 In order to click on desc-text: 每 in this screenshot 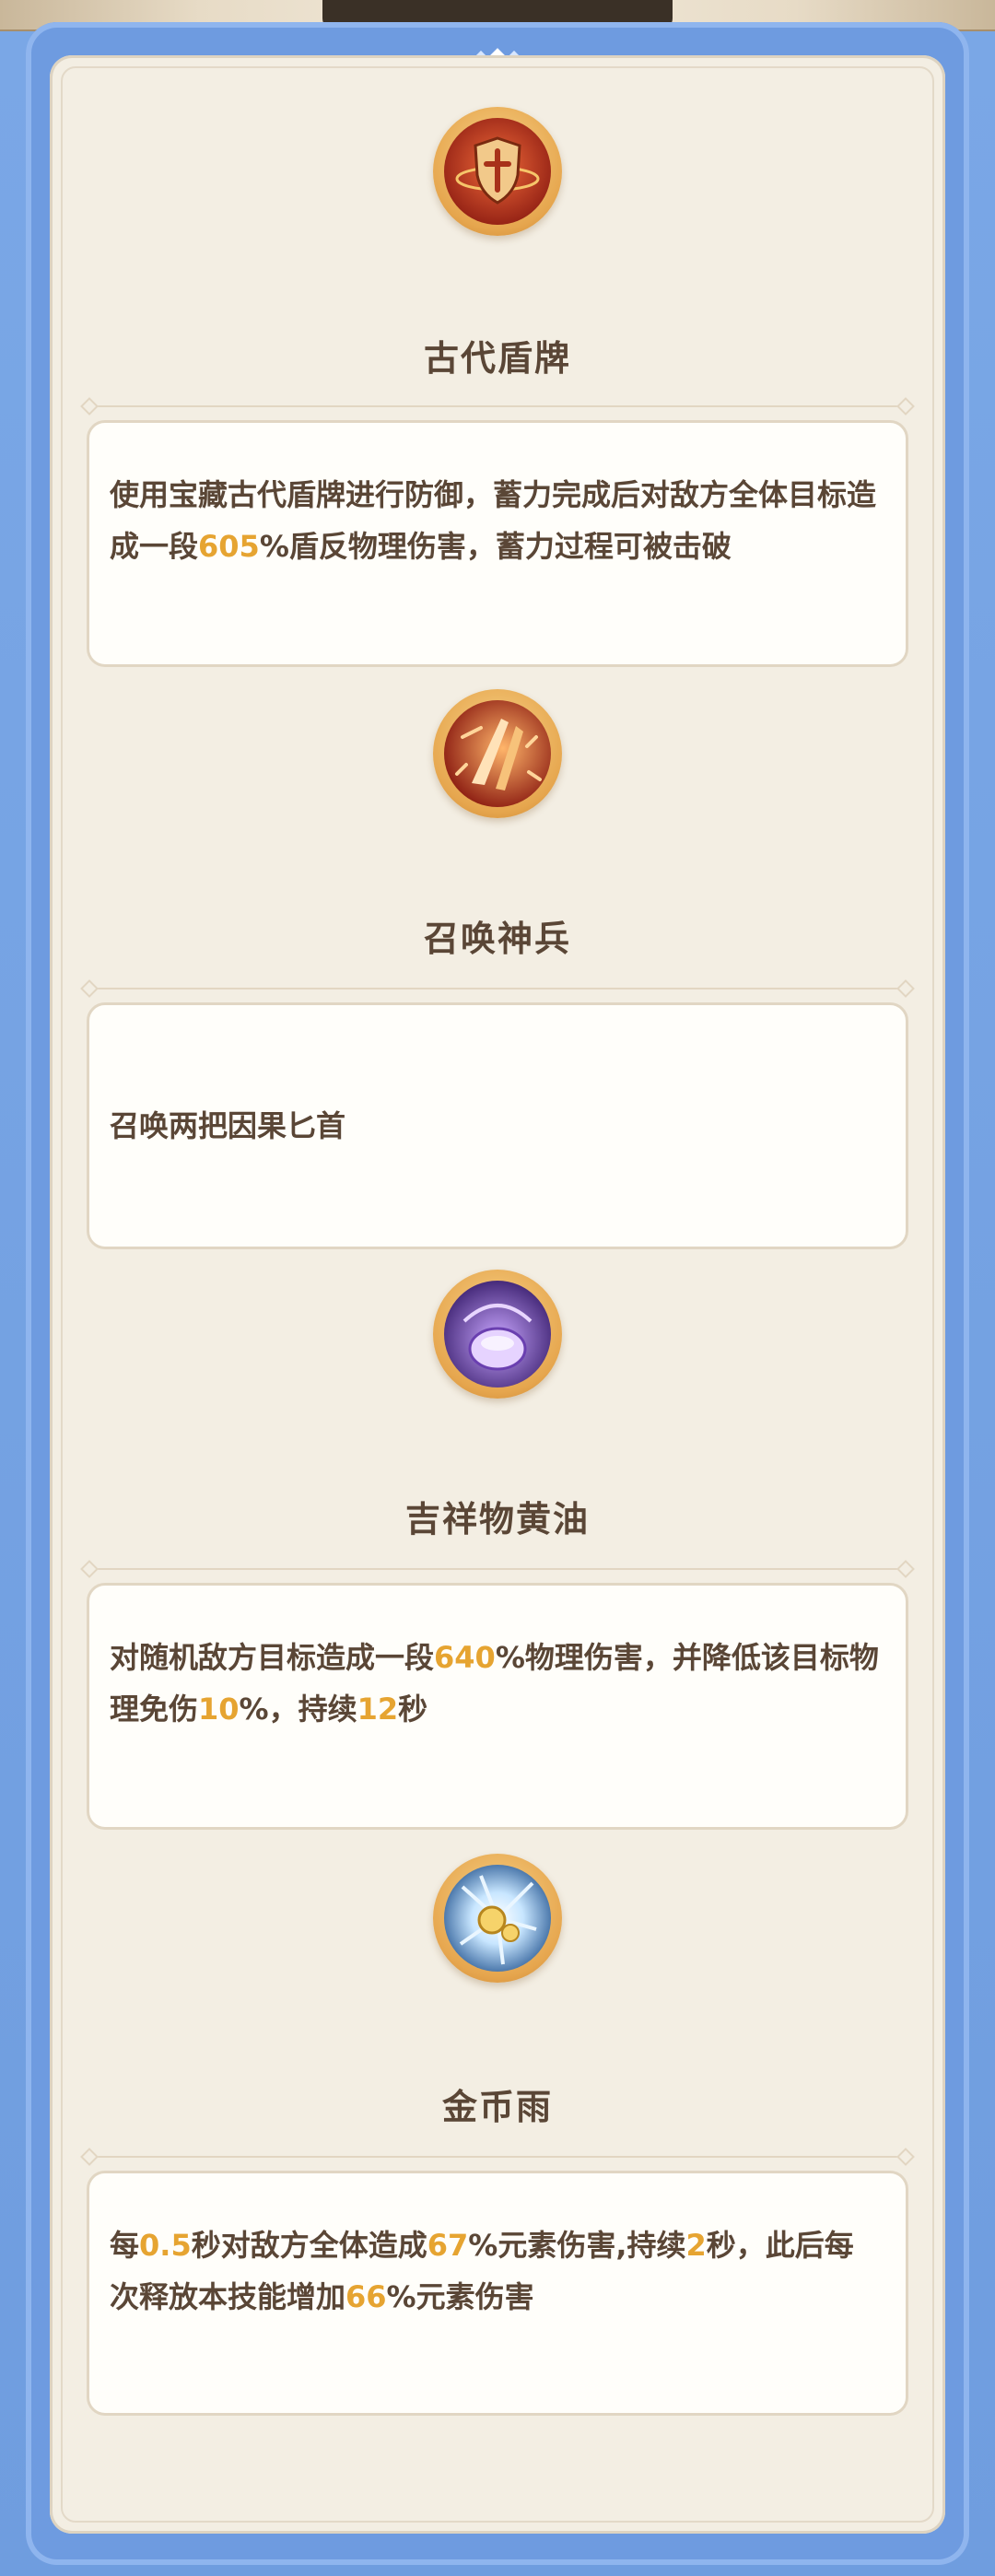, I will do `click(125, 2245)`.